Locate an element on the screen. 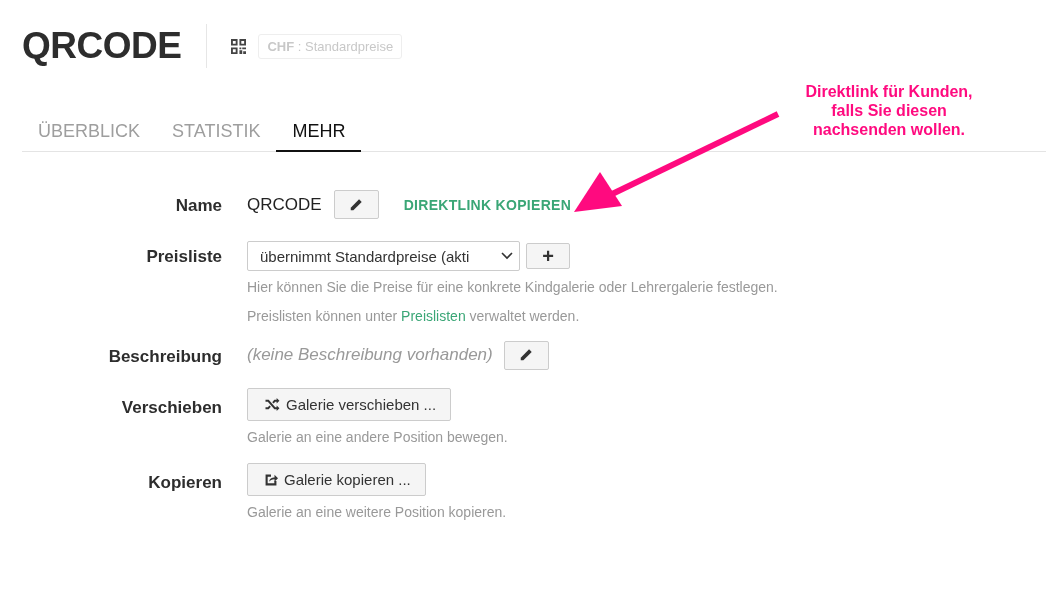 This screenshot has height=590, width=1046. share-icon is located at coordinates (271, 479).